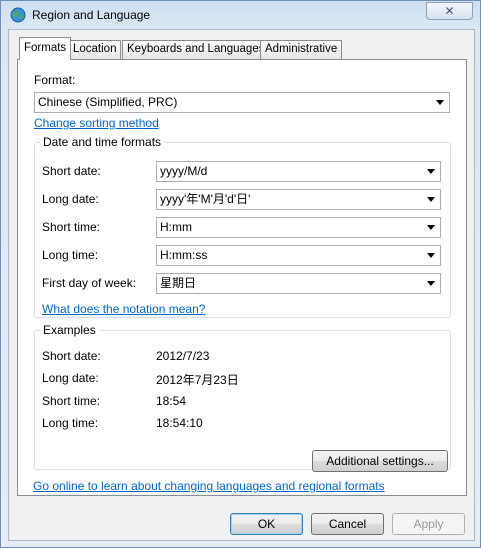 This screenshot has width=481, height=548. What do you see at coordinates (45, 48) in the screenshot?
I see `tab-formats: Formats` at bounding box center [45, 48].